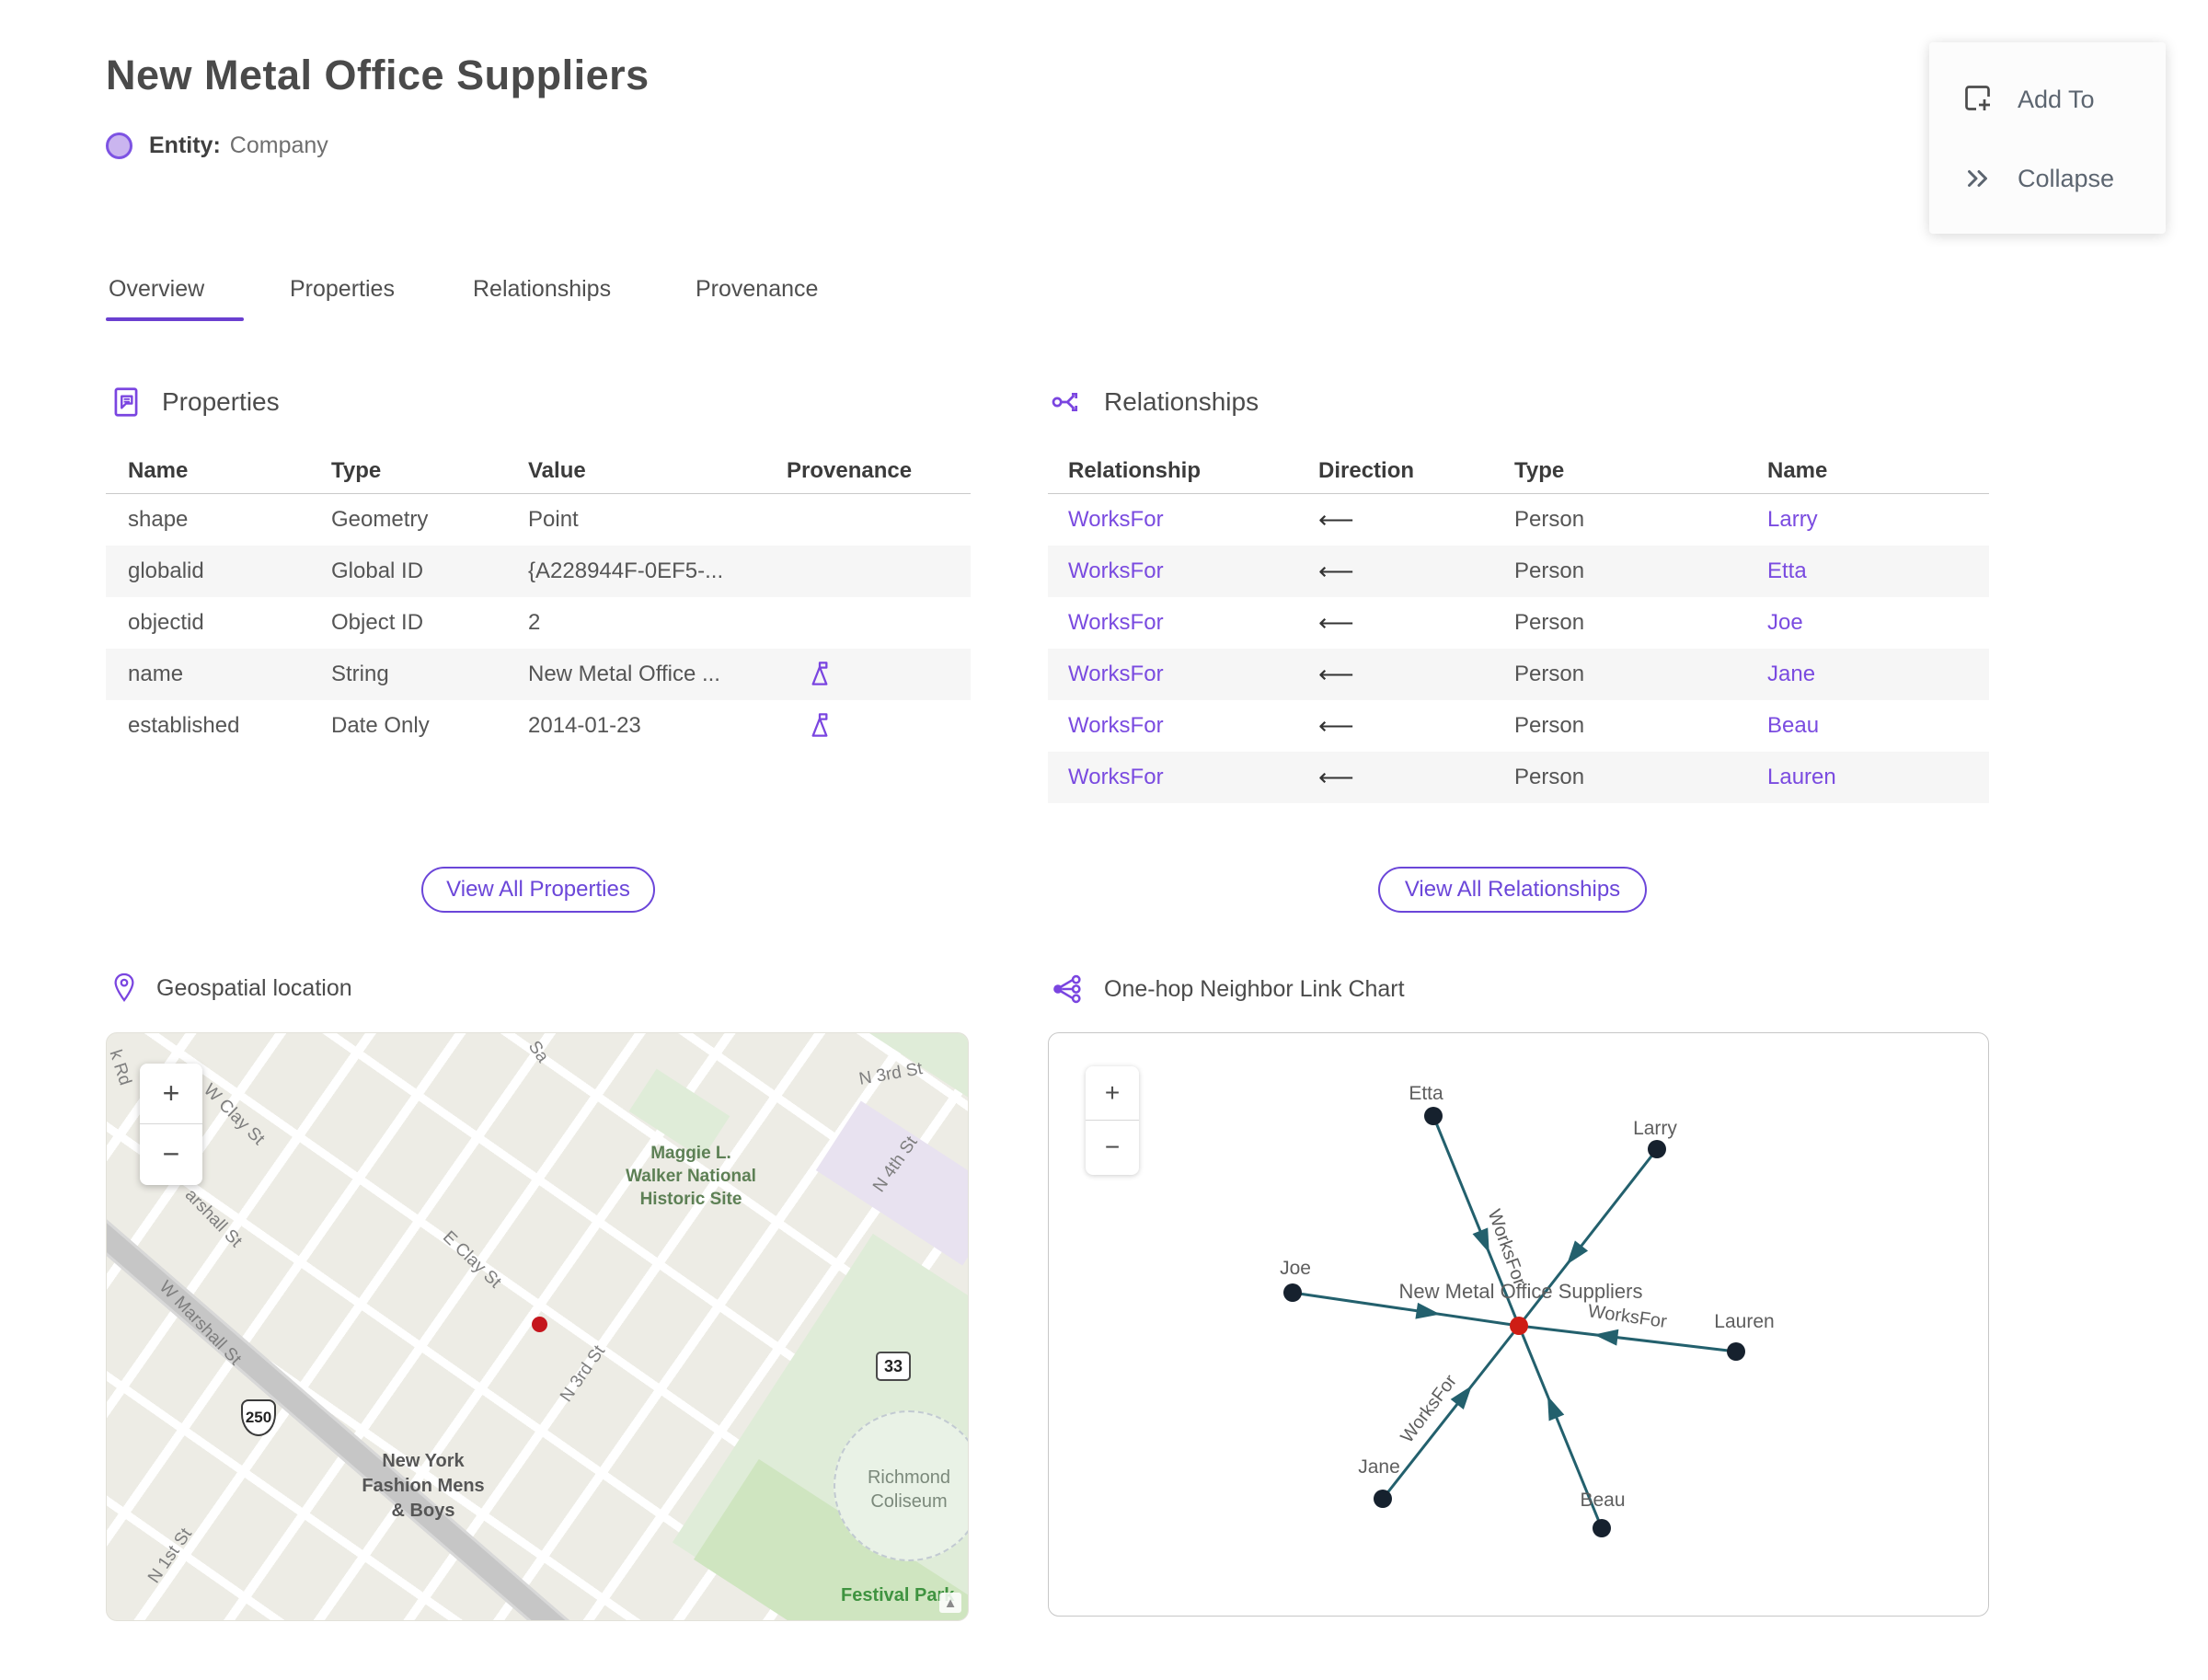 Image resolution: width=2208 pixels, height=1680 pixels. Describe the element at coordinates (200, 1323) in the screenshot. I see `street-label: W Marshall St` at that location.